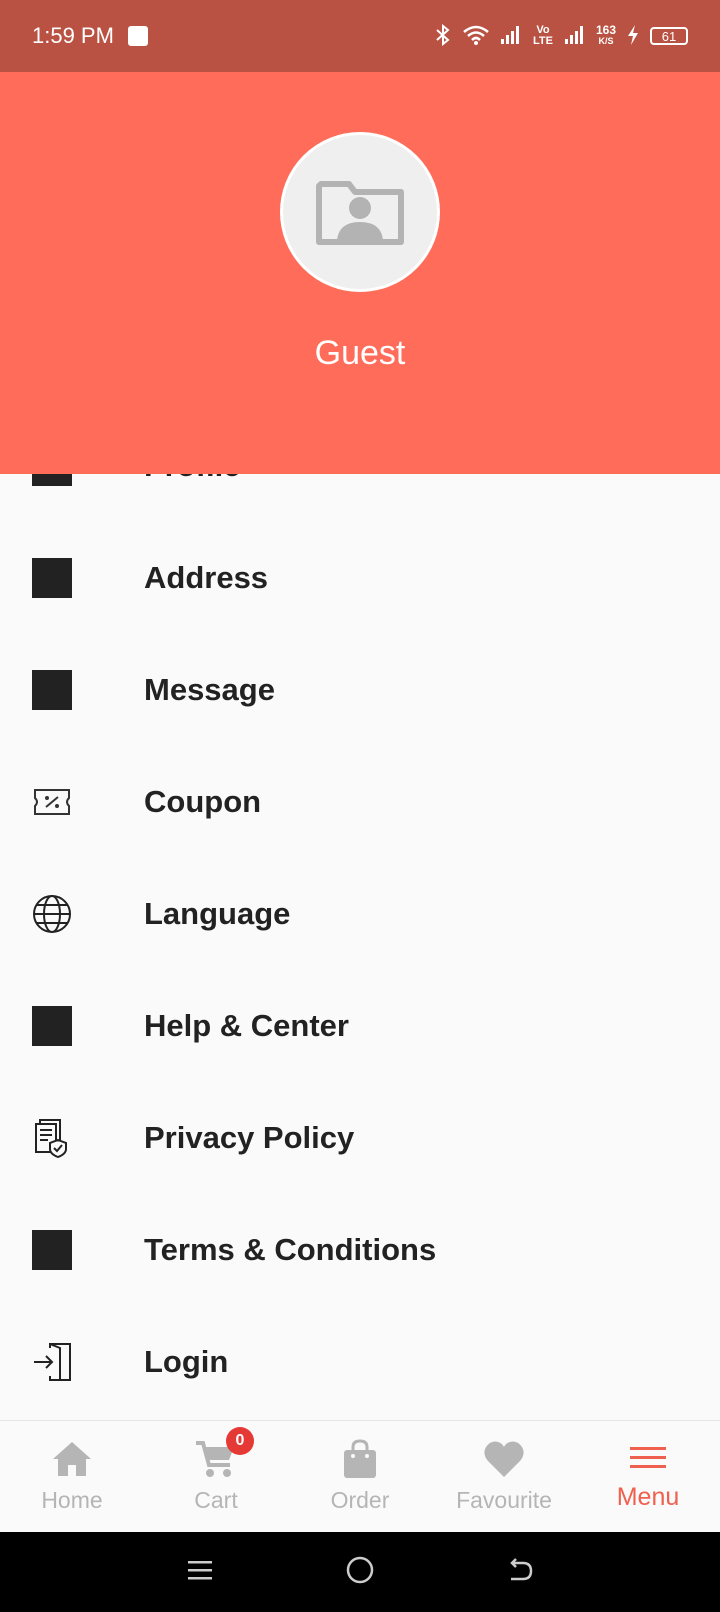 The image size is (720, 1612). Describe the element at coordinates (360, 802) in the screenshot. I see `menu-item-coupon: Coupon` at that location.